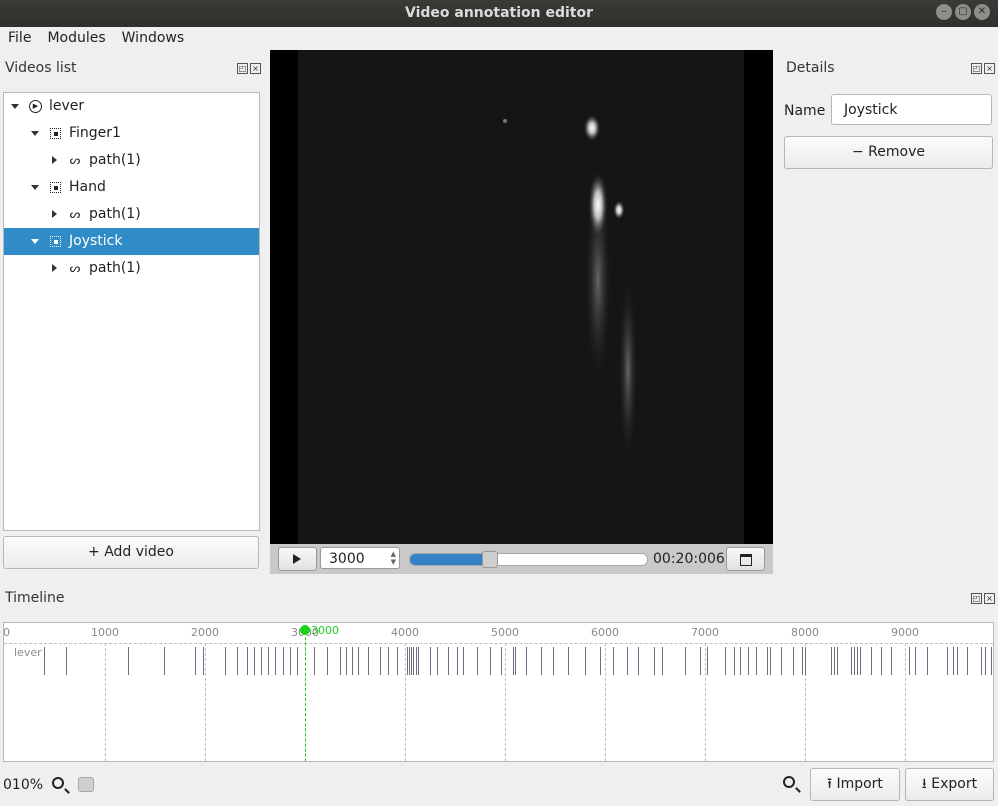 This screenshot has width=998, height=806. I want to click on export-button: ⭳ Export, so click(949, 784).